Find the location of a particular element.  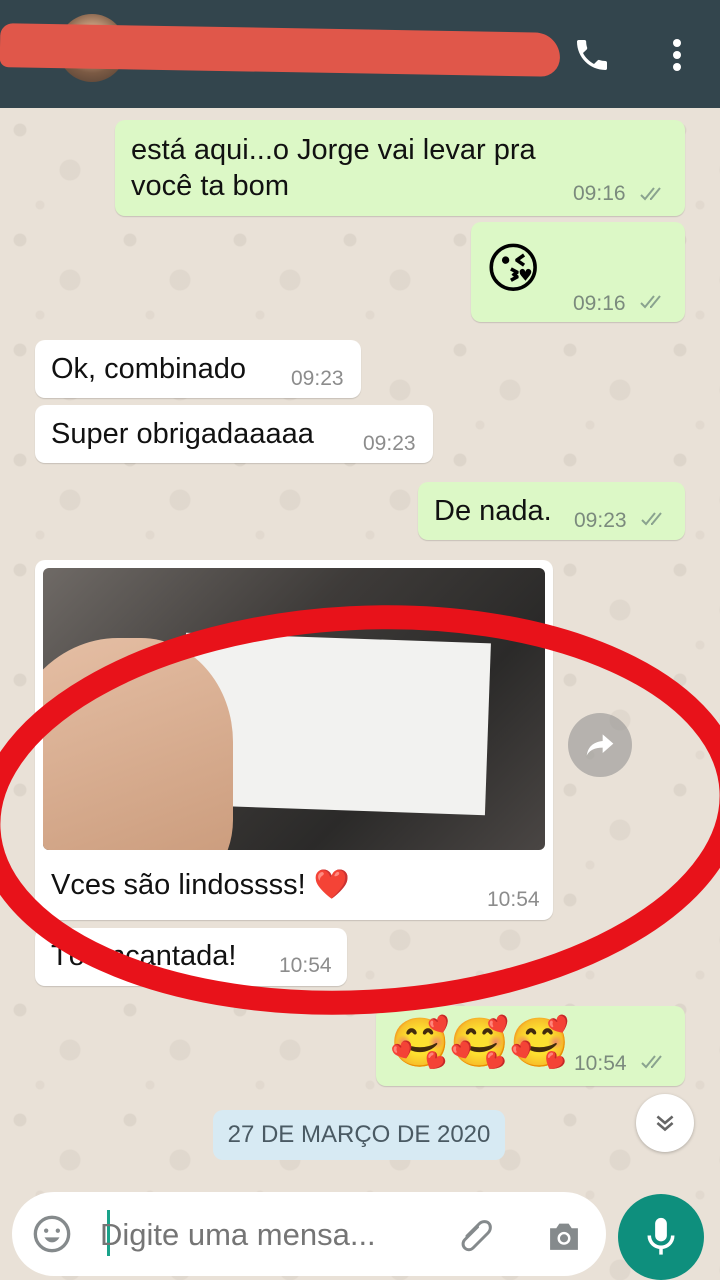

emoji-icon is located at coordinates (52, 1234).